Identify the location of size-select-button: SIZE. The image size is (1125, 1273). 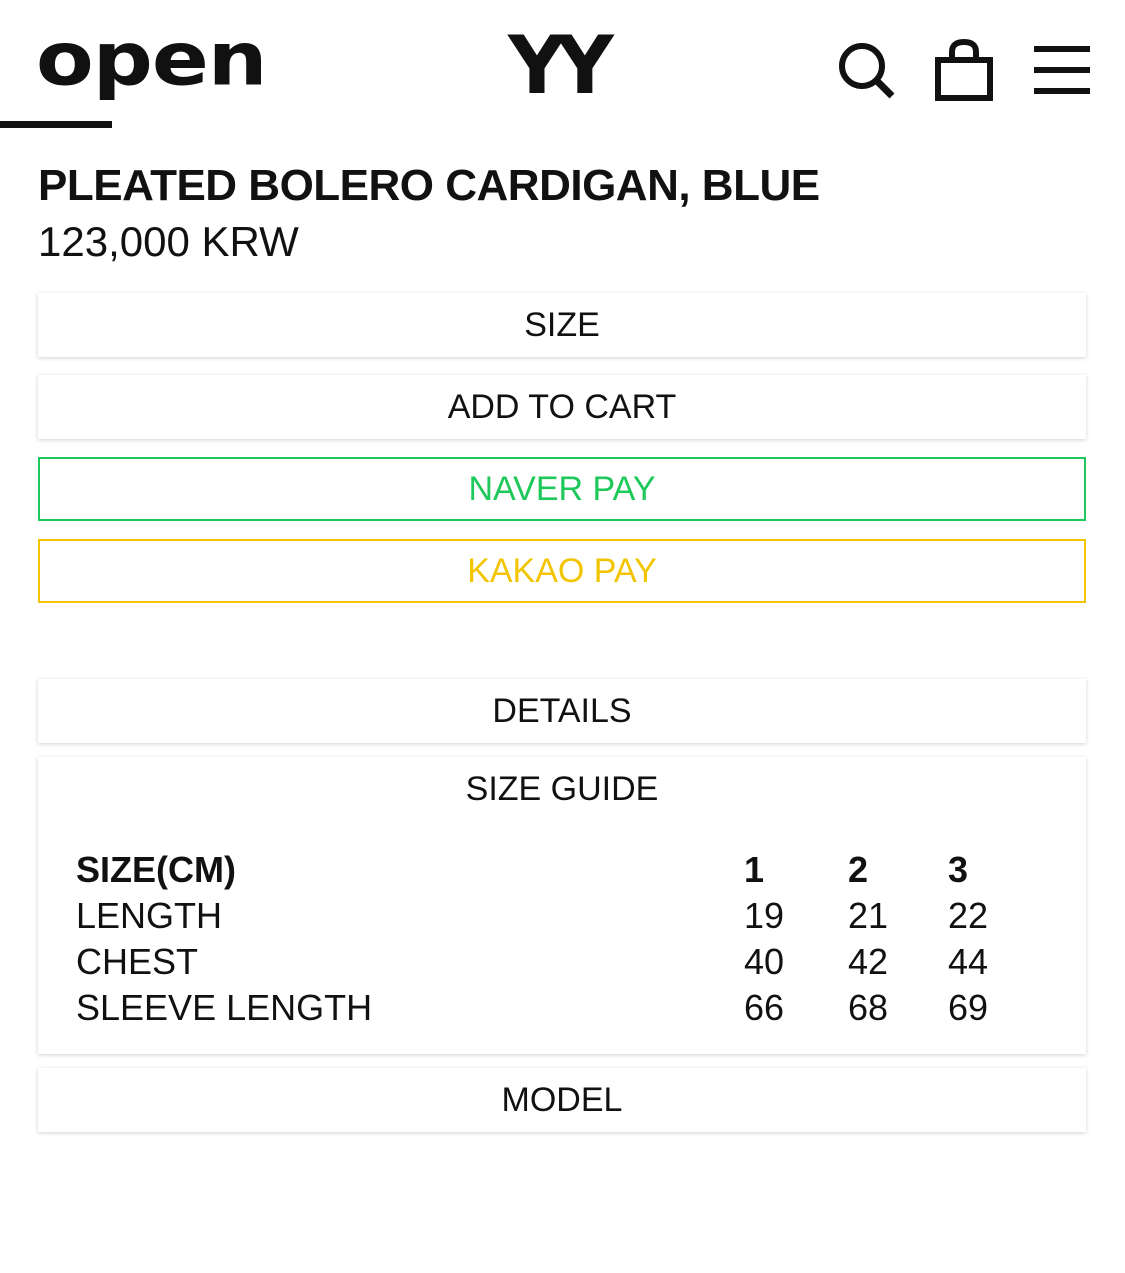
(562, 325).